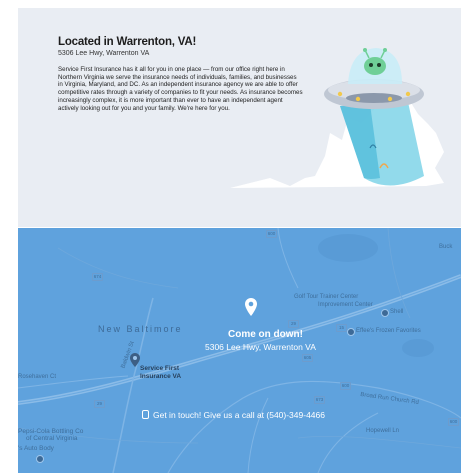 The image size is (461, 473). What do you see at coordinates (127, 42) in the screenshot?
I see `location-title: Located in Warrenton, VA!` at bounding box center [127, 42].